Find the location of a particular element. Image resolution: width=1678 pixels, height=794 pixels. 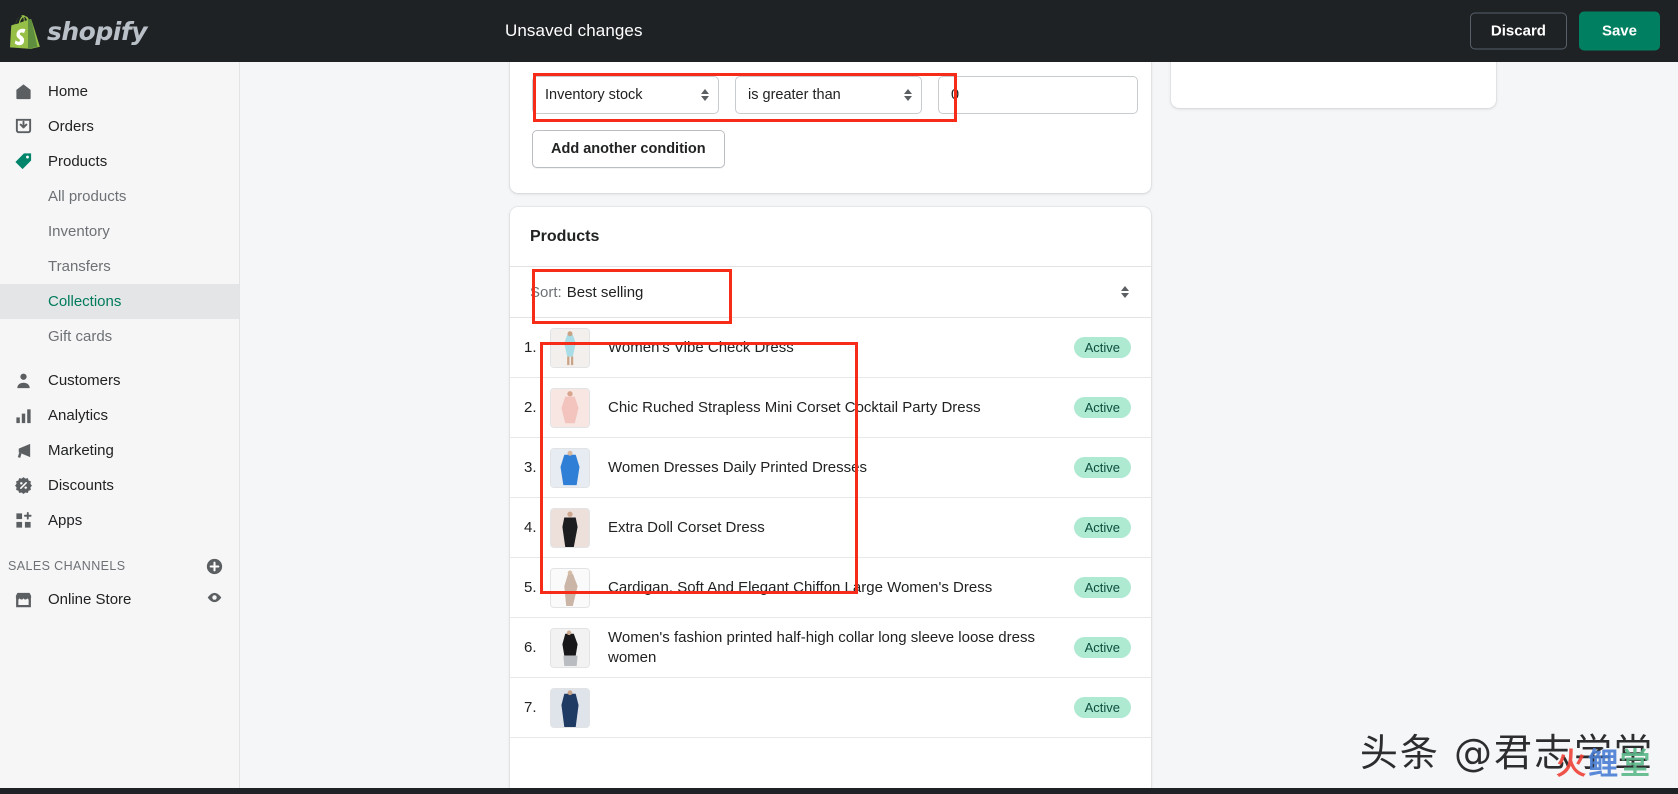

sidebar-subitem-label: Collections is located at coordinates (85, 301).